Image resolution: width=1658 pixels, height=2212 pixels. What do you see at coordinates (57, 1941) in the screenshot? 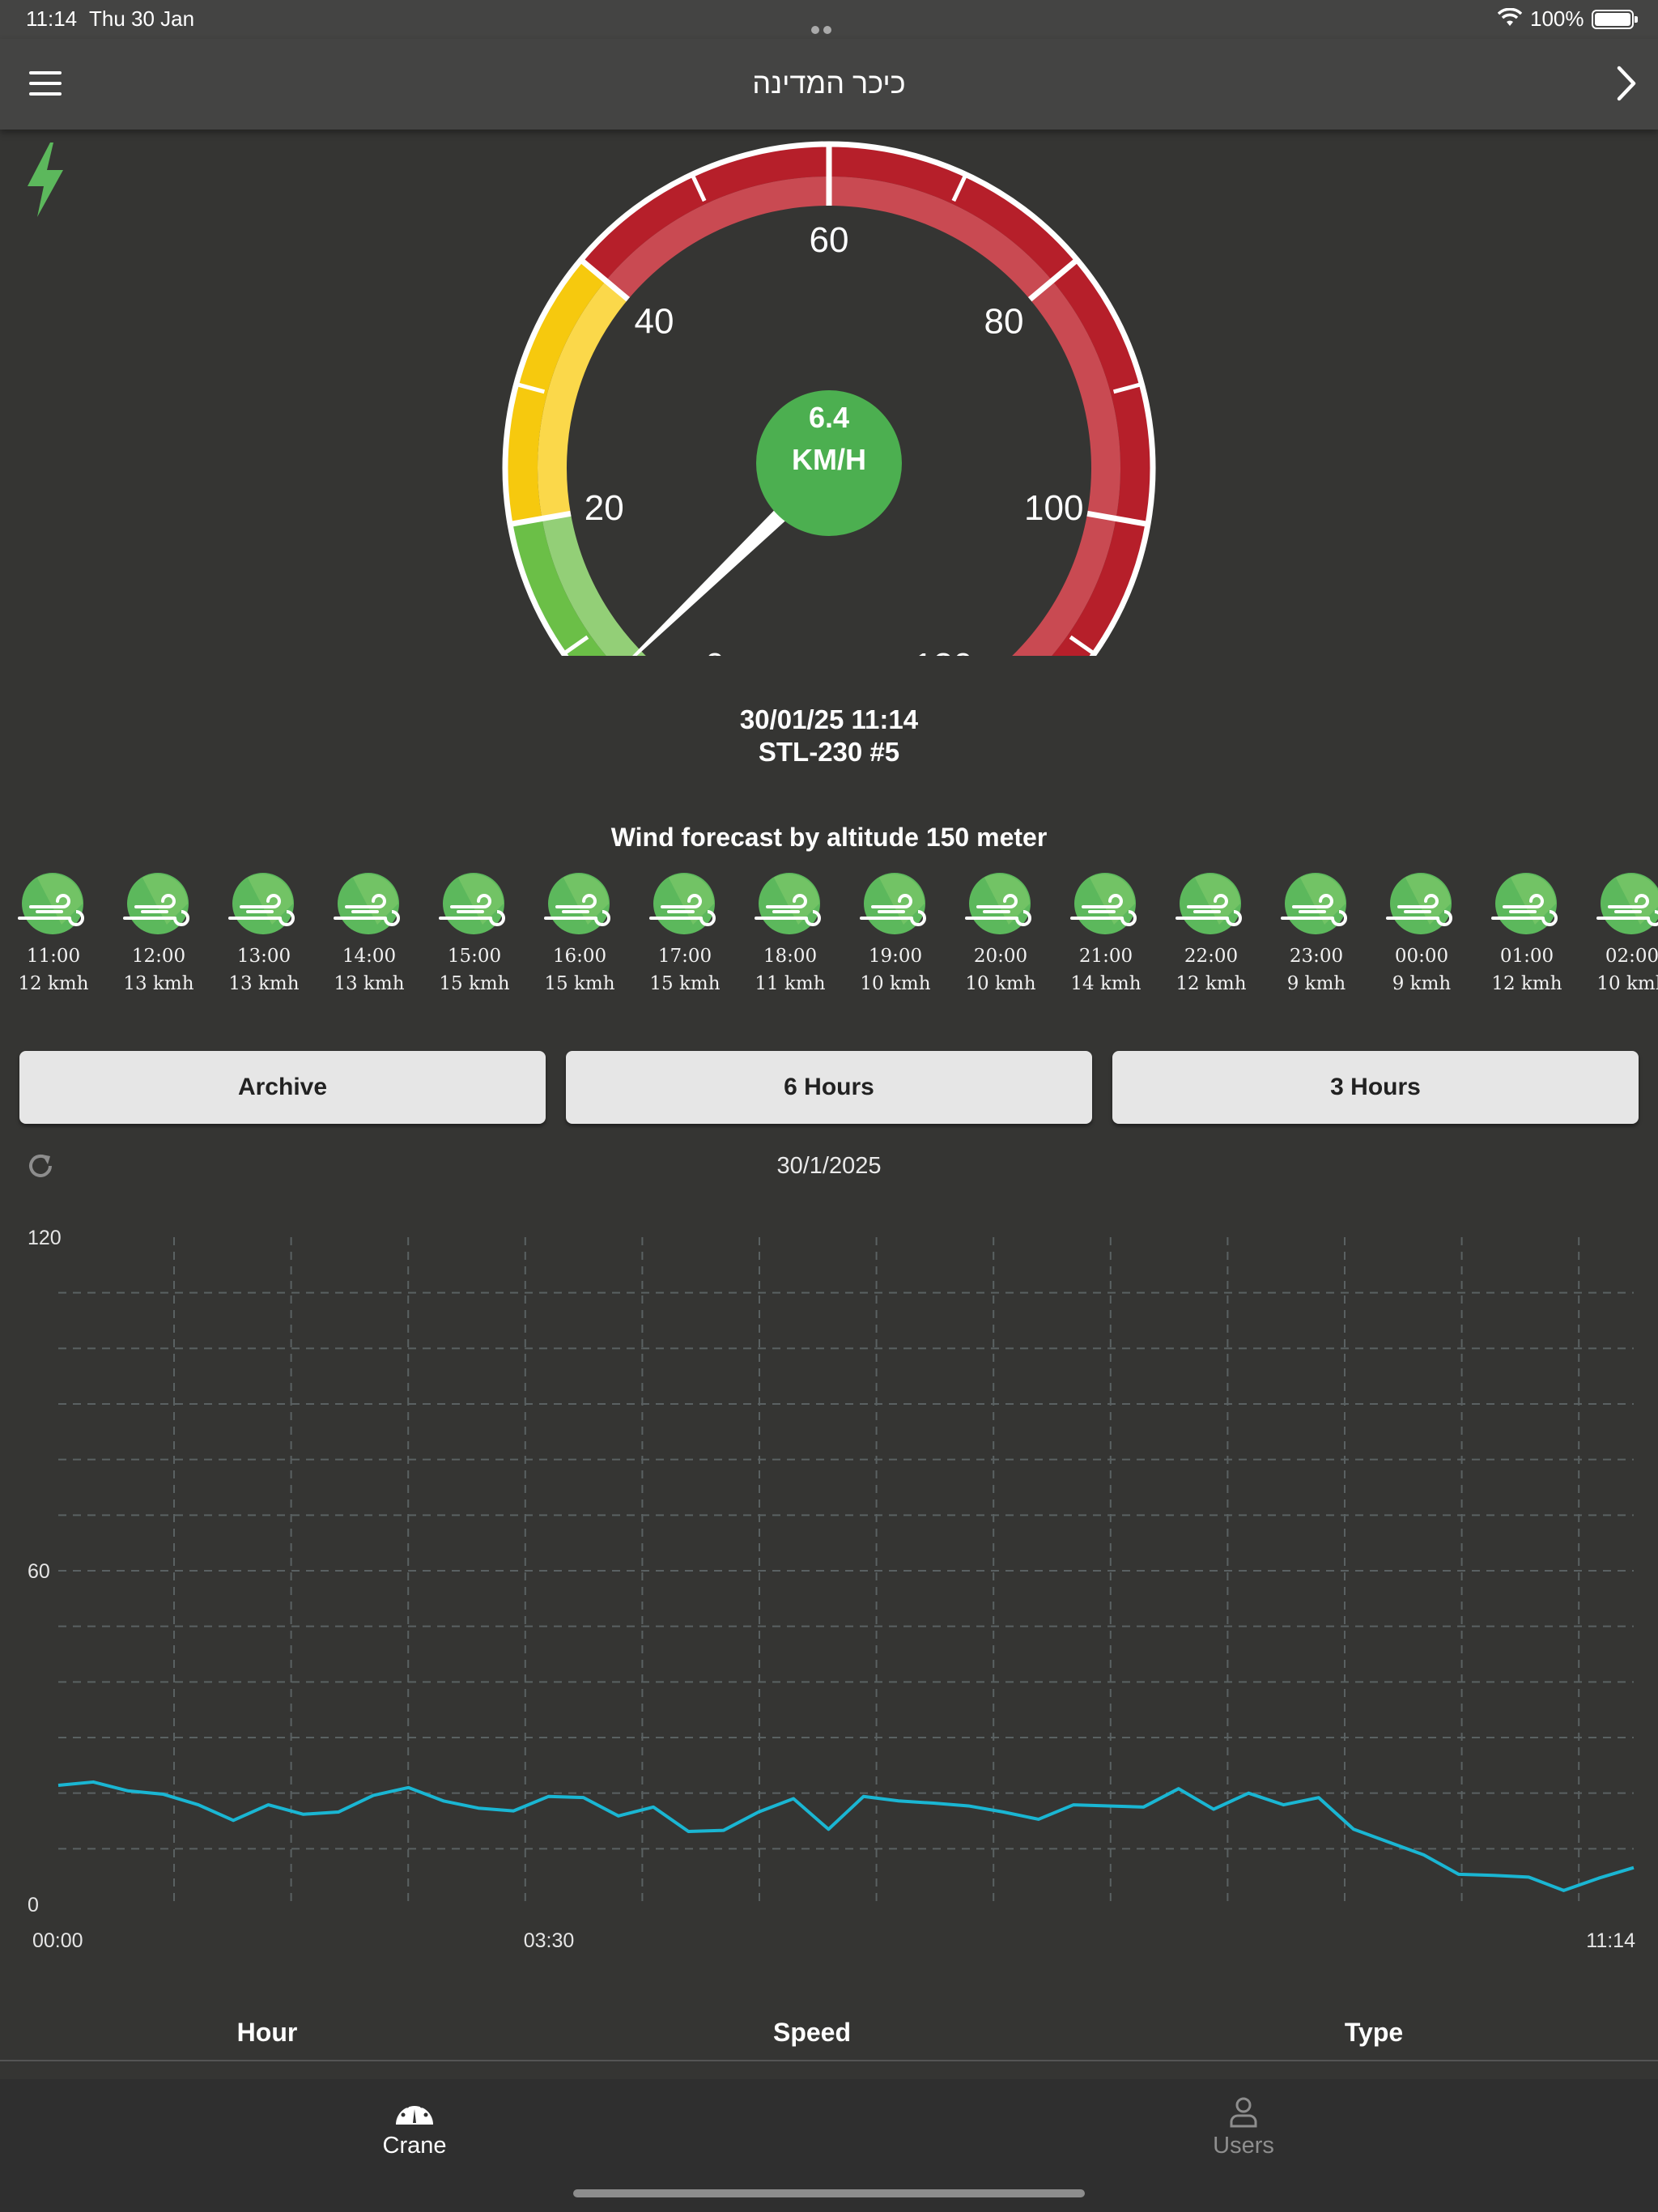
I see `x-tick-label: 00:00` at bounding box center [57, 1941].